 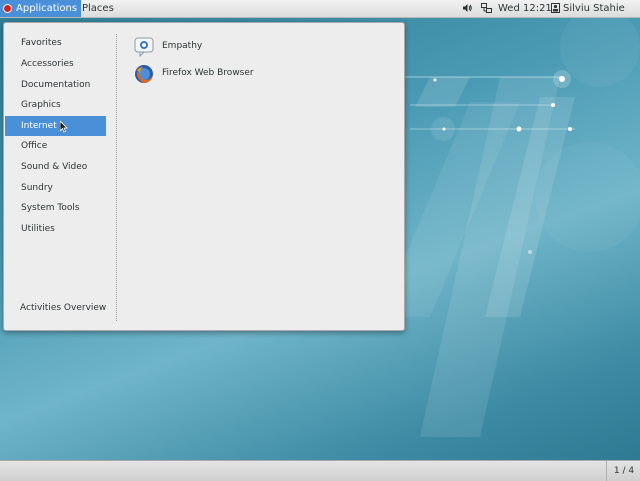 I want to click on fedora-logo-icon, so click(x=7, y=8).